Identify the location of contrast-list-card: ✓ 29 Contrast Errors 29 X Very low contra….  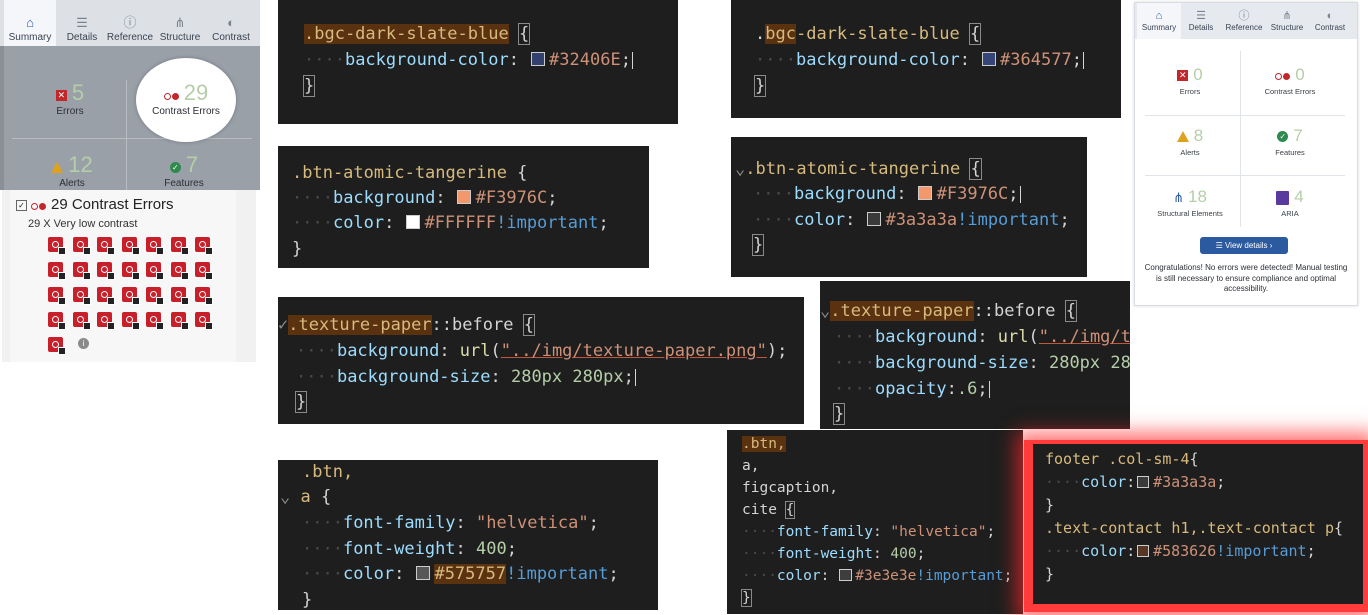
(123, 276).